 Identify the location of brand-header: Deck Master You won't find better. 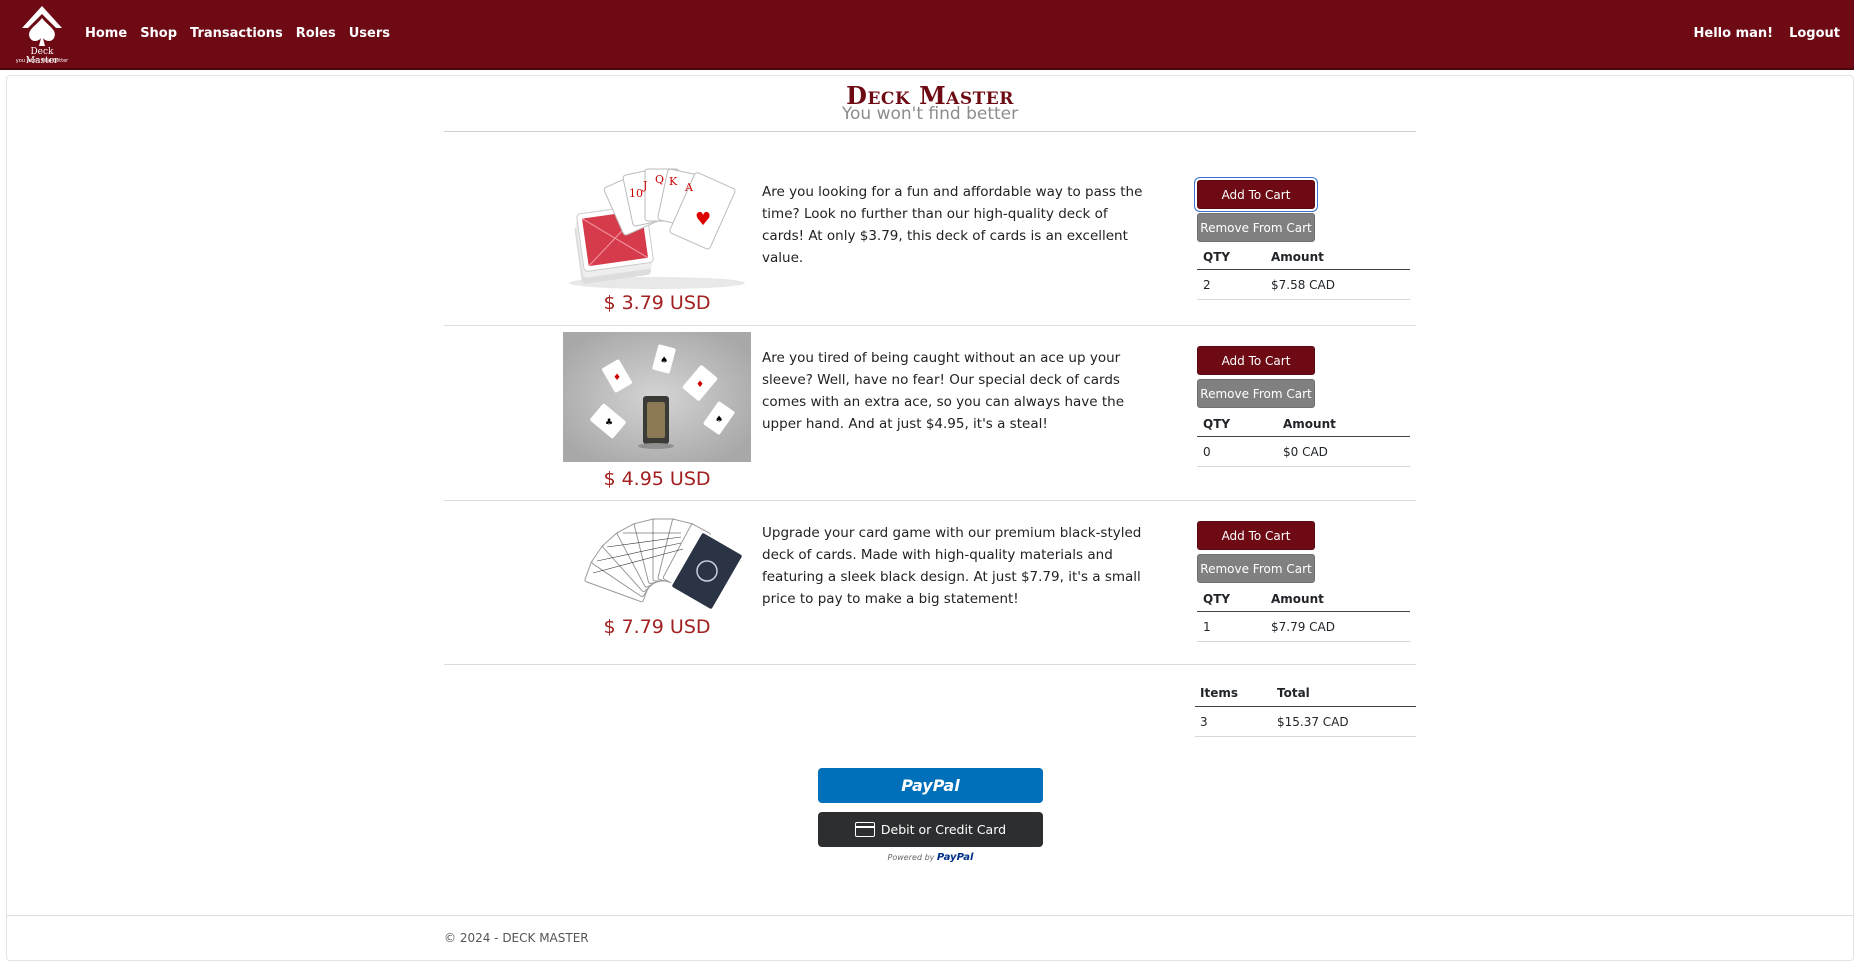
(930, 103).